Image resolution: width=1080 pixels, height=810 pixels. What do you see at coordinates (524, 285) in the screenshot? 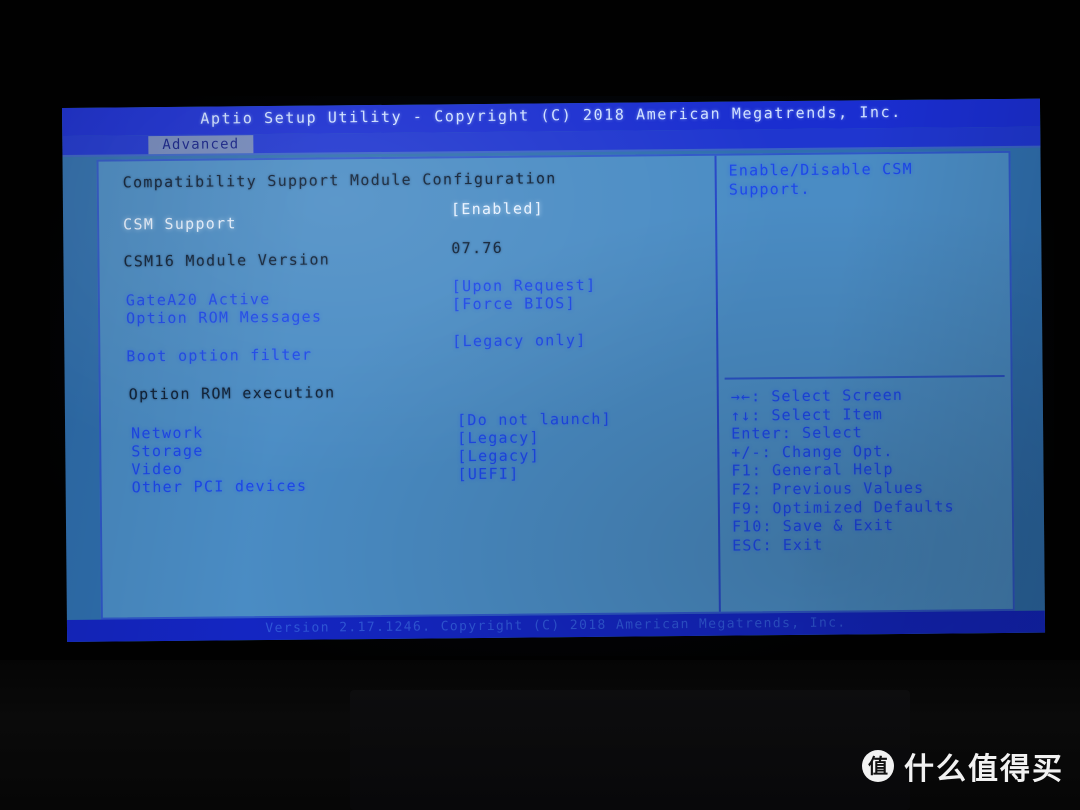
I see `value-gatea20-active: [Upon Request]` at bounding box center [524, 285].